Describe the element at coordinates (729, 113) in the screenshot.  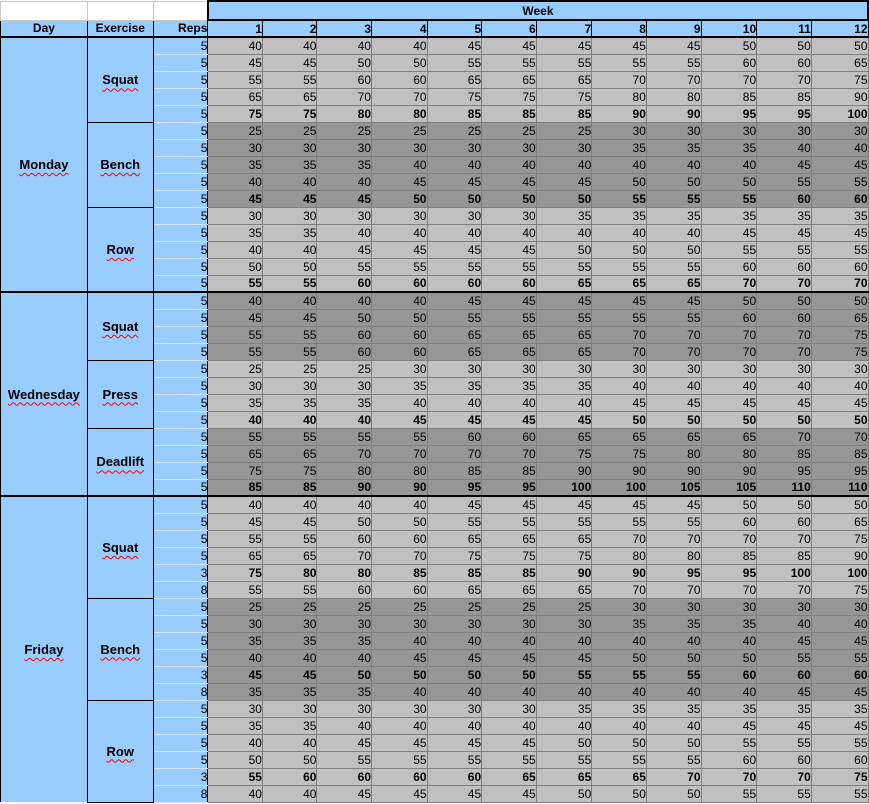
I see `weight-cell: 95` at that location.